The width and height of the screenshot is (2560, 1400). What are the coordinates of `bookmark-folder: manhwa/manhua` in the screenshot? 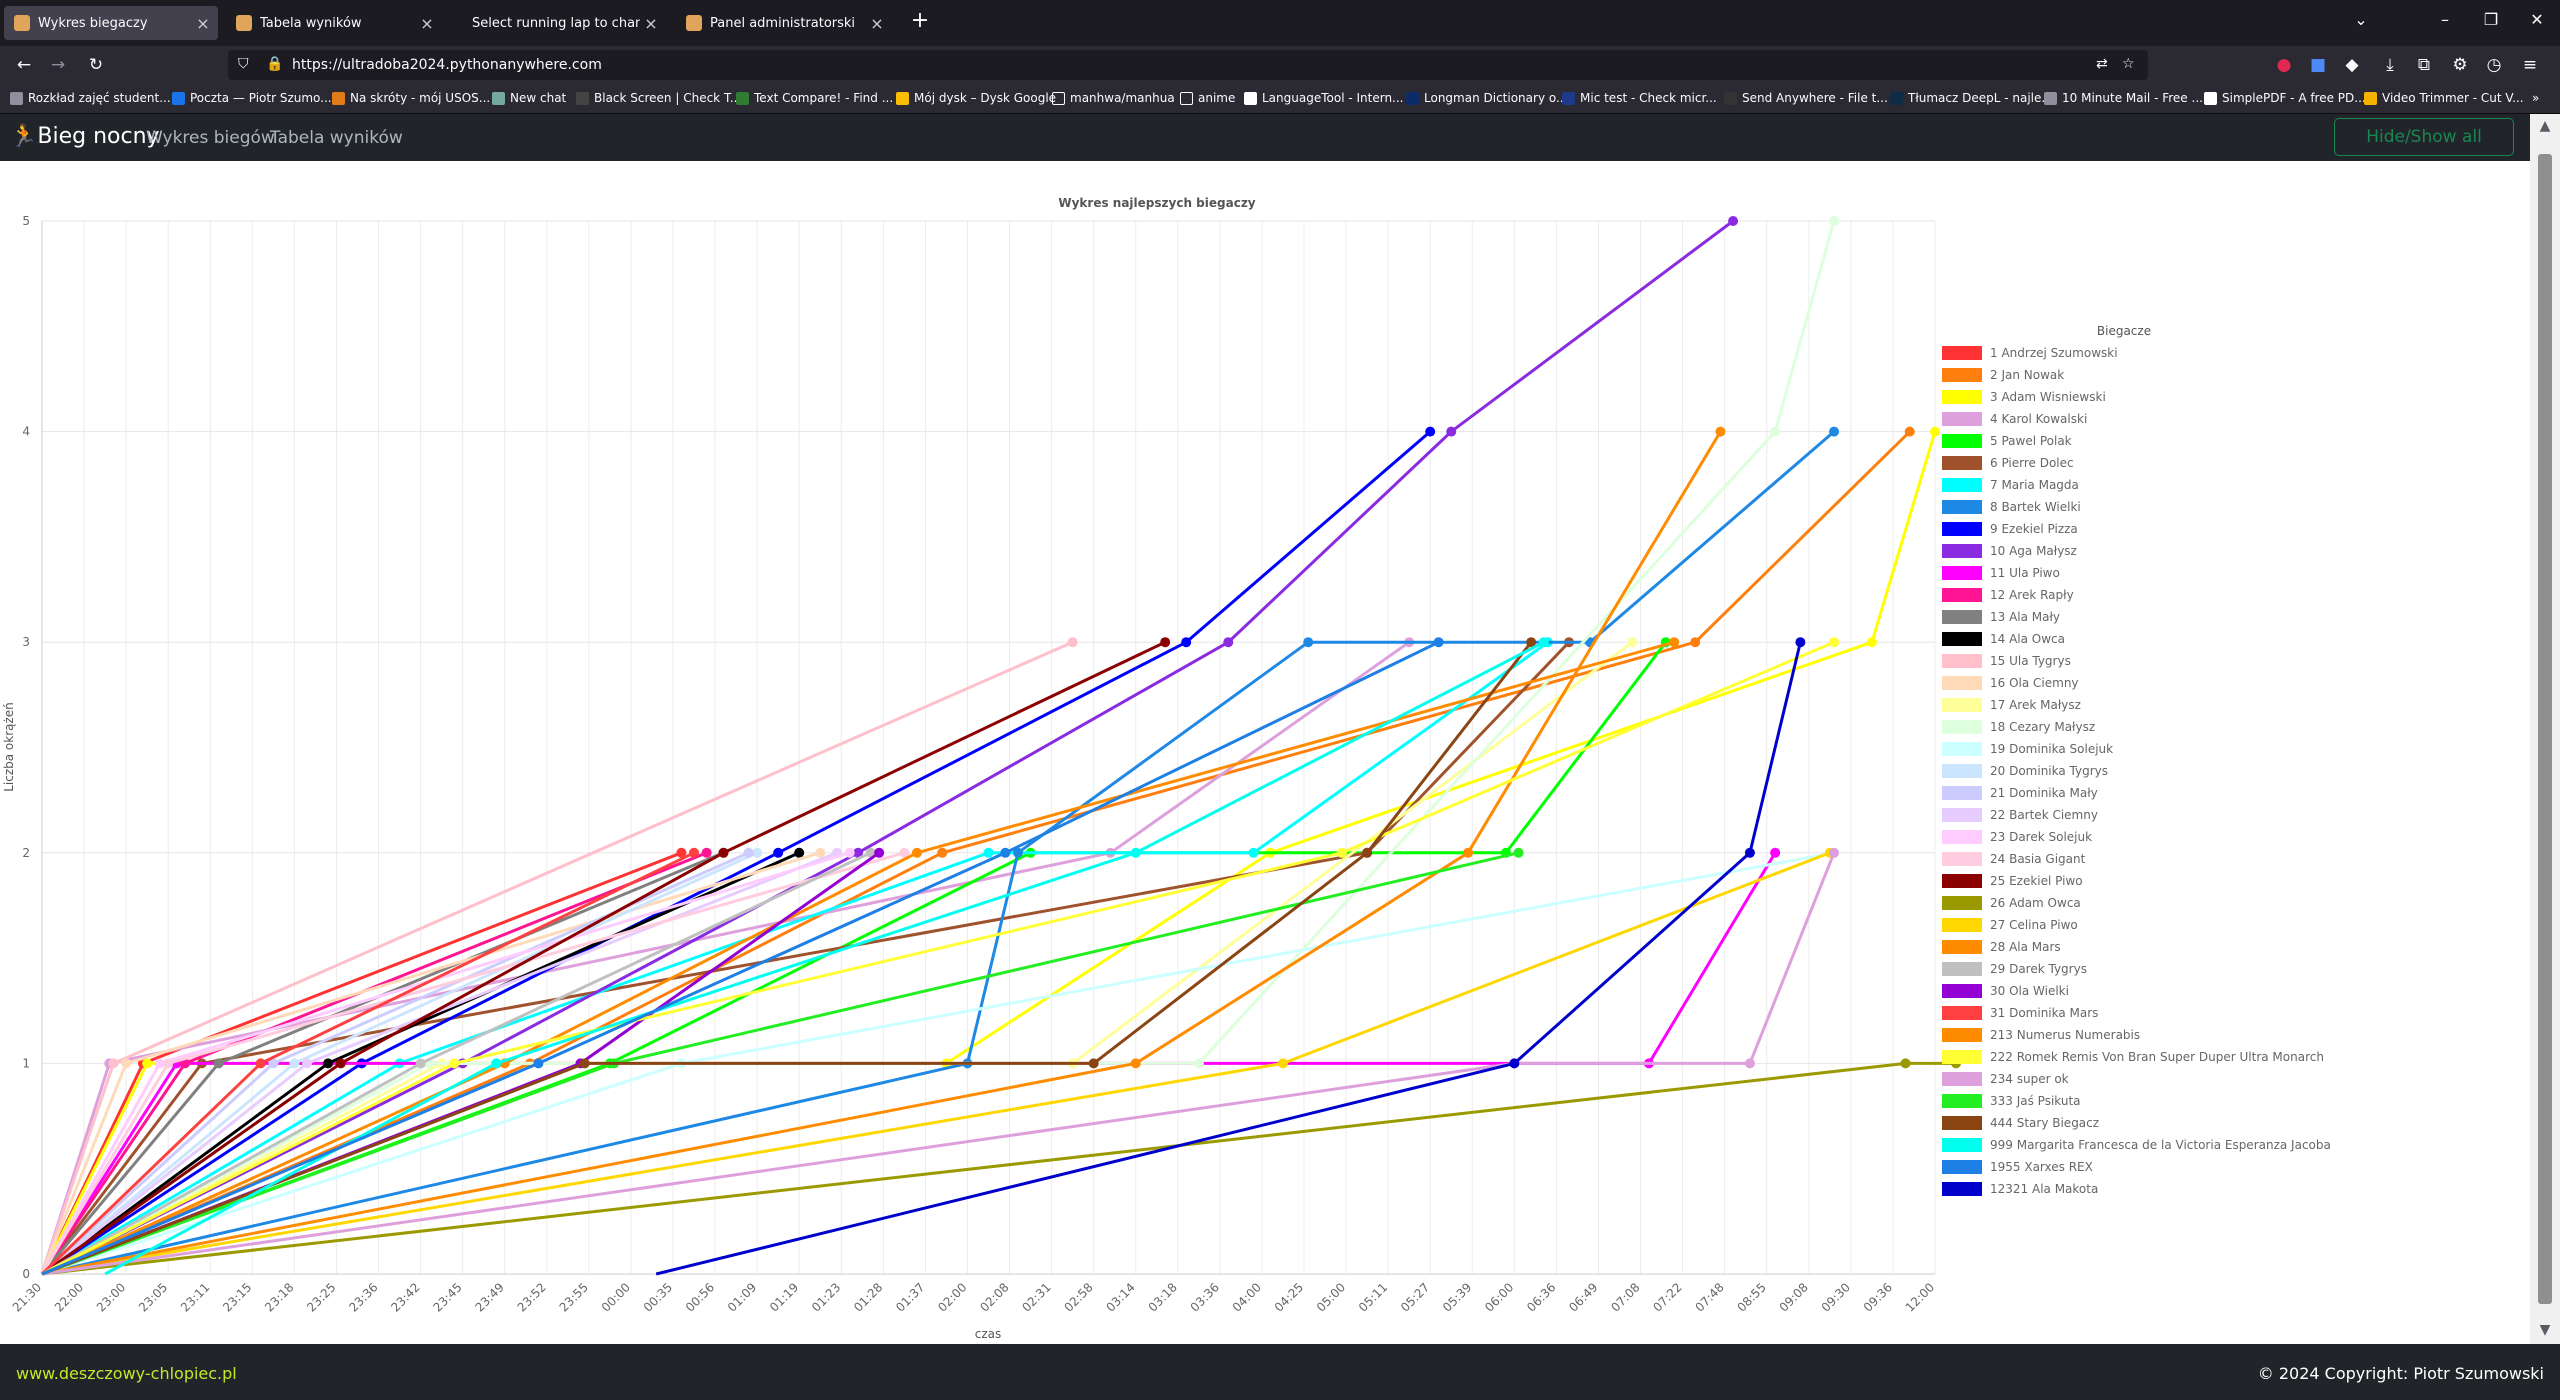 It's located at (1113, 98).